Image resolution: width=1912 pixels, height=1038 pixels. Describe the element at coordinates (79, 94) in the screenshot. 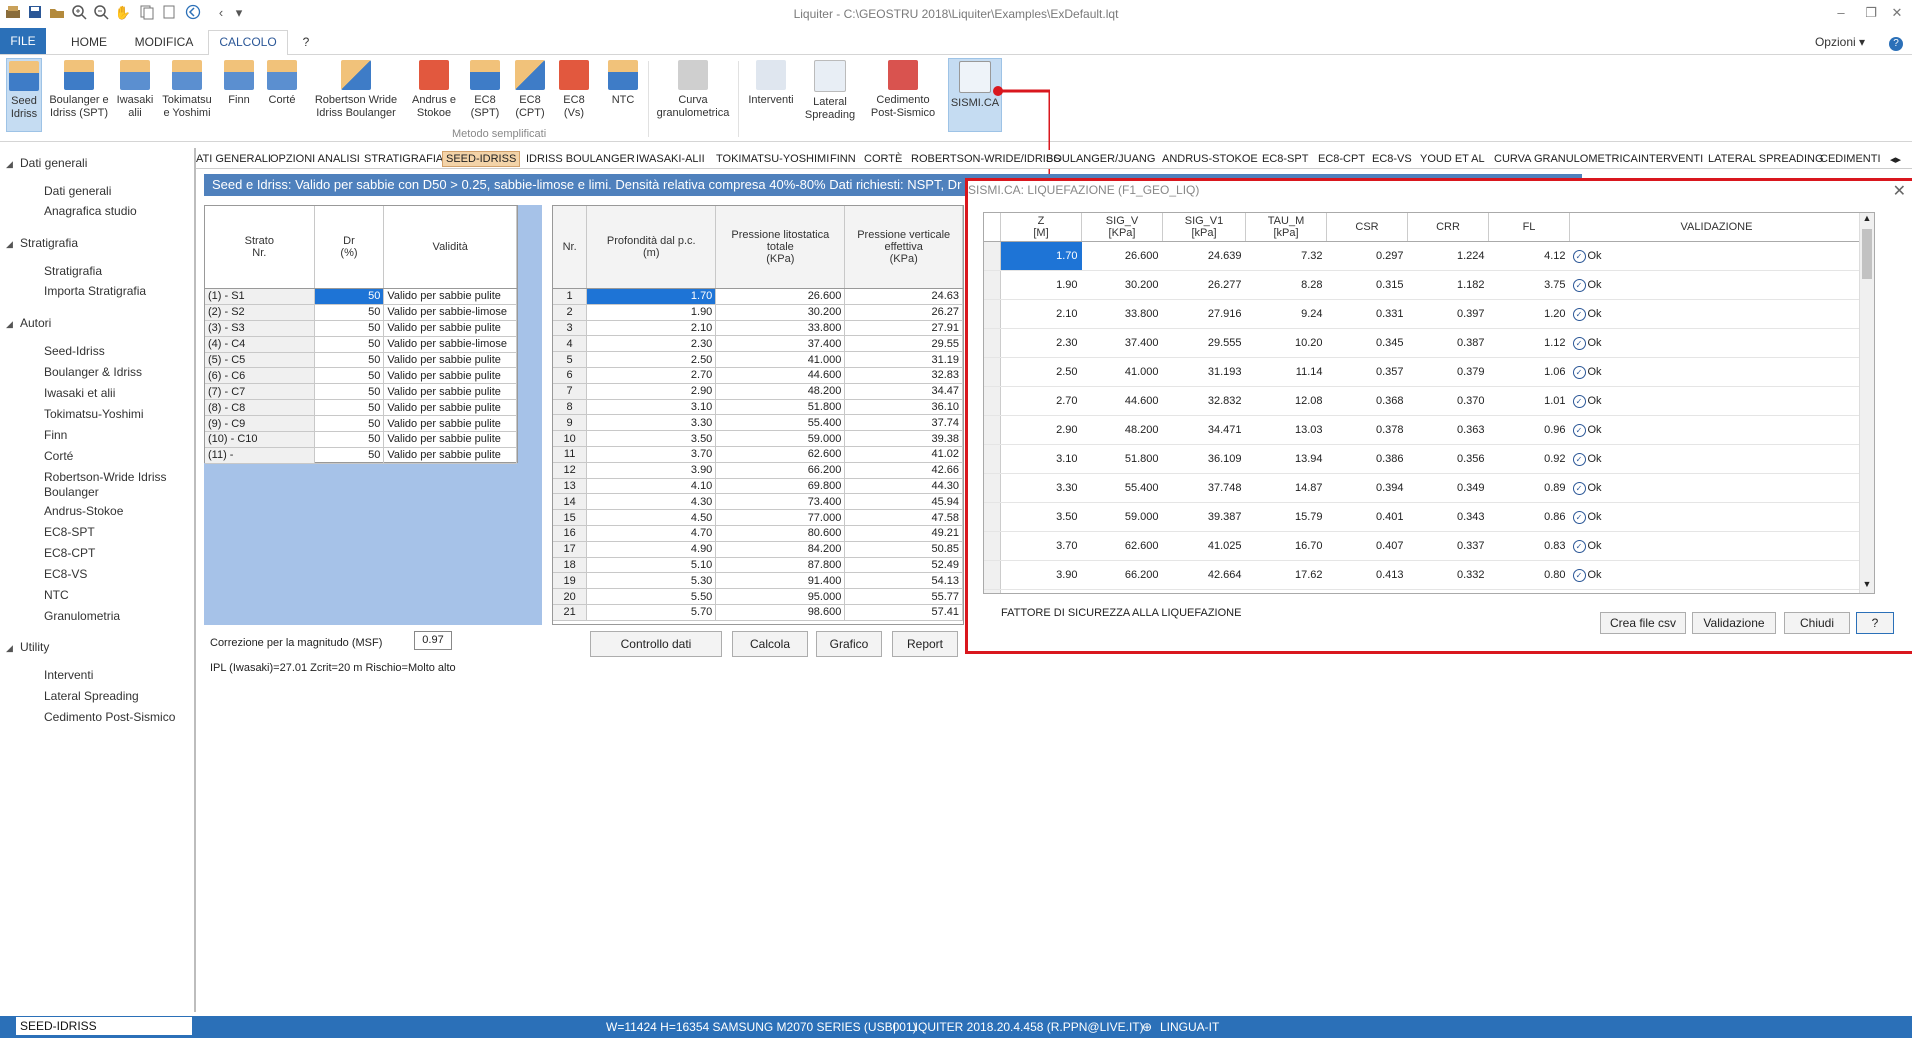

I see `ribbon-btn-boulanger-idriss: Boulanger e Idriss (SPT)` at that location.